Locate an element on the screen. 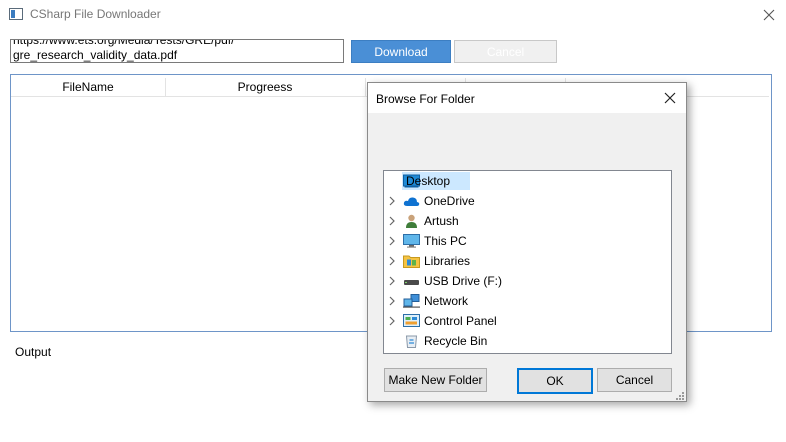 This screenshot has height=442, width=786. tree-item-label: Recycle Bin is located at coordinates (456, 341).